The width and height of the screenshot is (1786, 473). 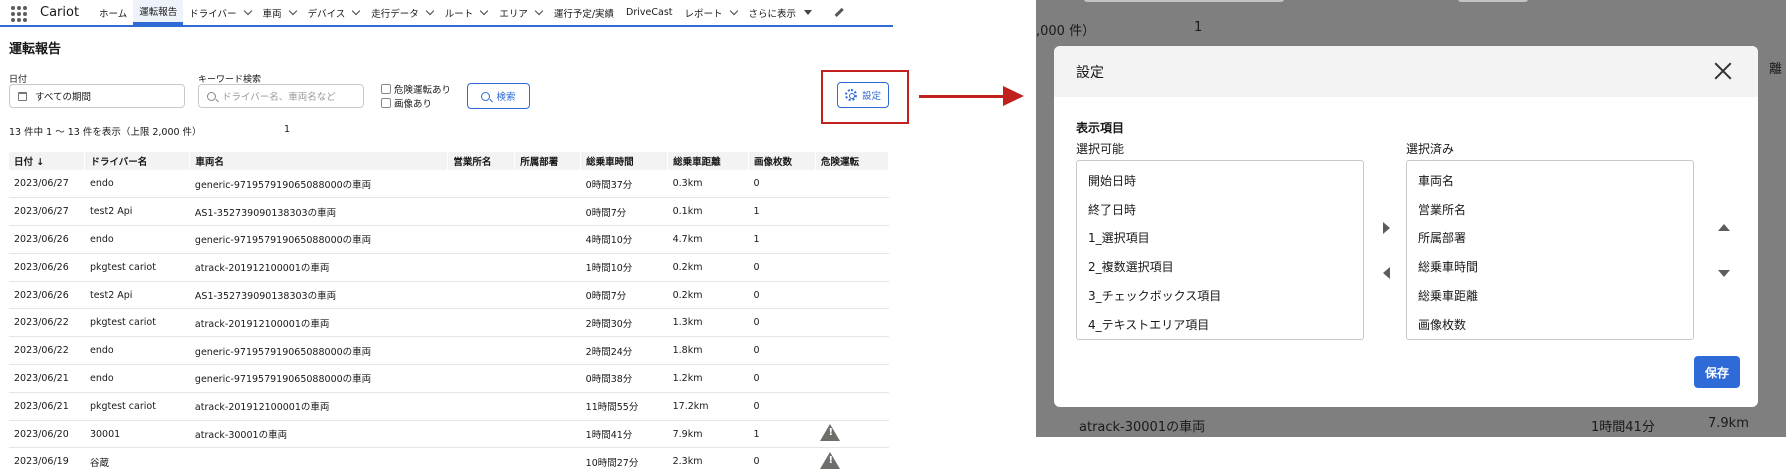 I want to click on list-option: 総乗車時間, so click(x=1550, y=266).